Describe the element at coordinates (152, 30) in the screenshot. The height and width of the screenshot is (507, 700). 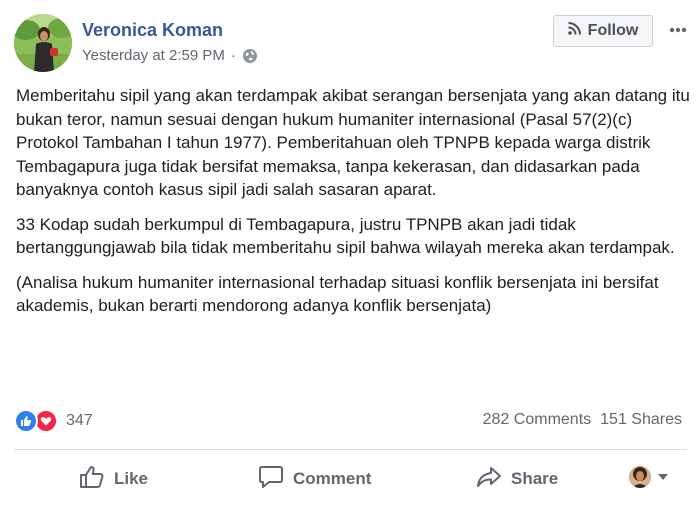
I see `author-name-link: Veronica Koman` at that location.